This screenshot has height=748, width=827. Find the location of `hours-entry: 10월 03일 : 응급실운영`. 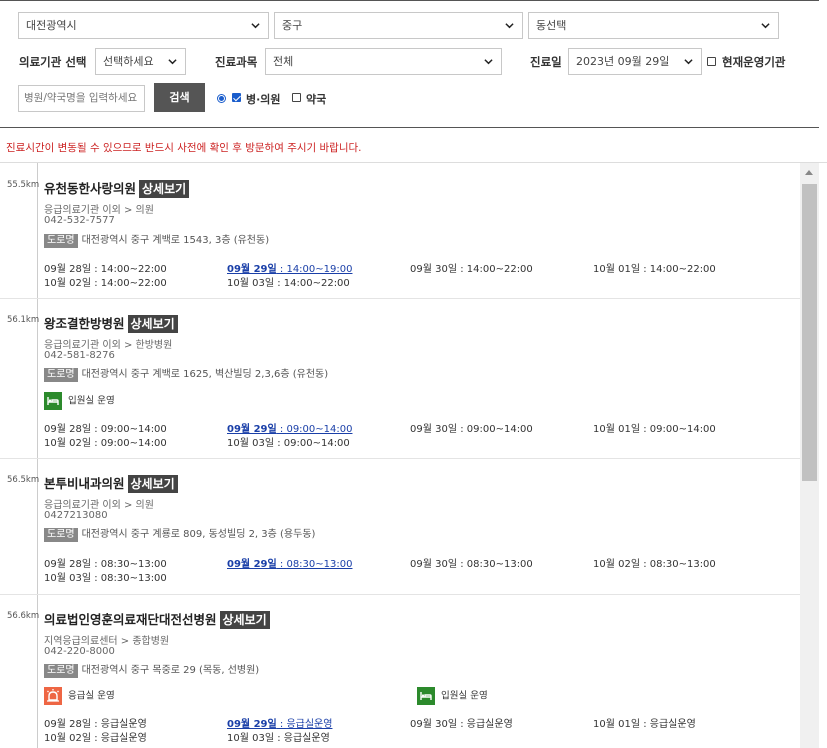

hours-entry: 10월 03일 : 응급실운영 is located at coordinates (278, 738).